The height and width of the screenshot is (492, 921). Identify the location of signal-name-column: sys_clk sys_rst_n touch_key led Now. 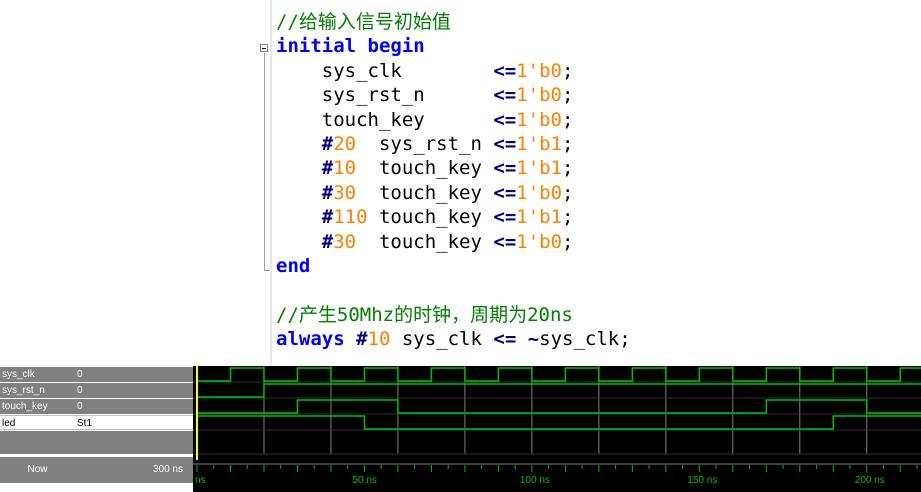
(37, 429).